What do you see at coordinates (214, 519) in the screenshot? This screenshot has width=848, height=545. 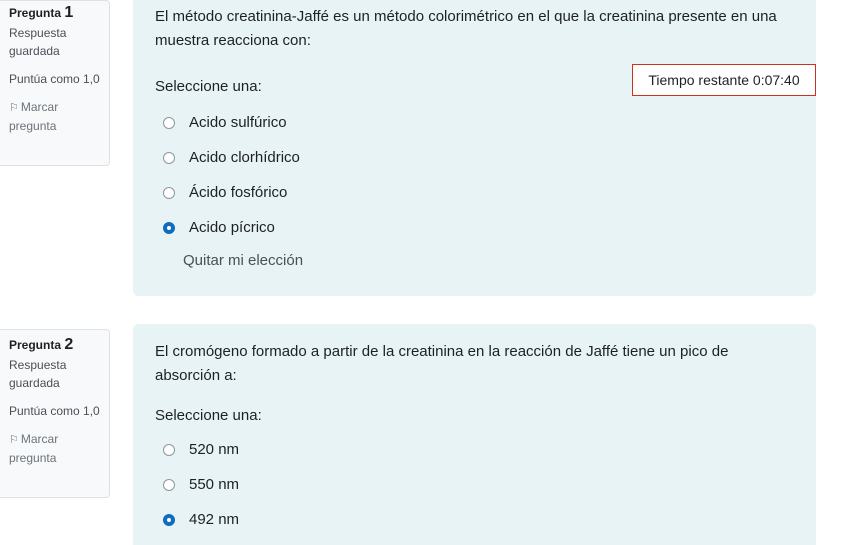 I see `option-label: 492 nm` at bounding box center [214, 519].